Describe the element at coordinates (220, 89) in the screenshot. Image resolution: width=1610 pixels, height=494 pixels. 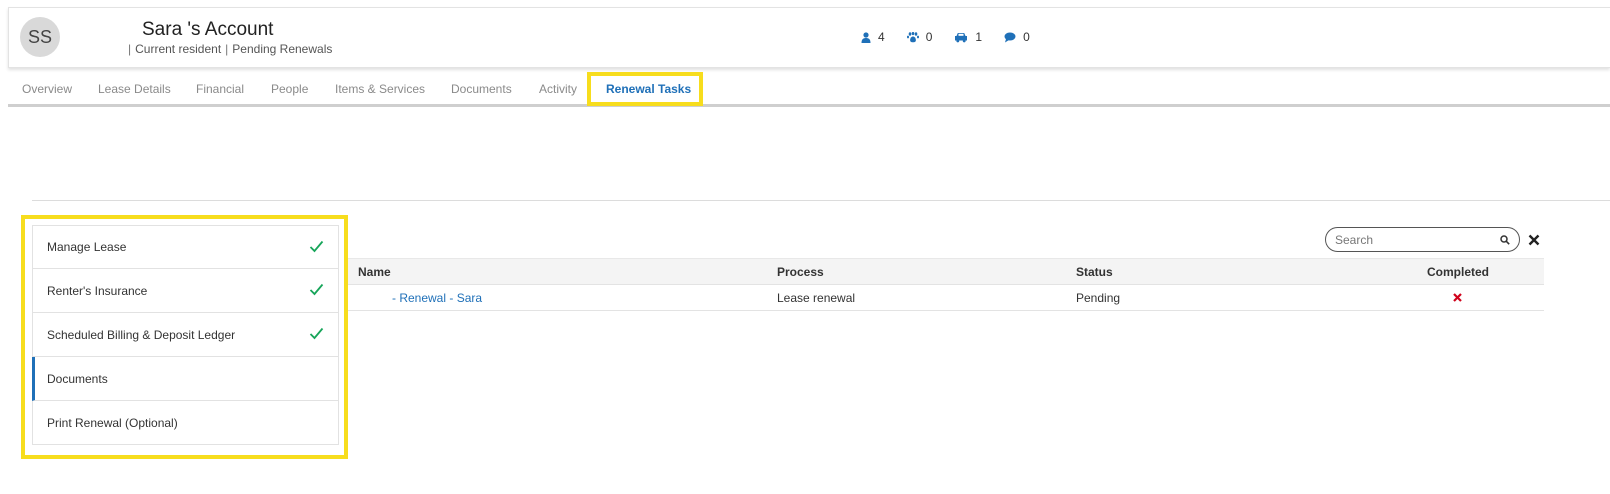
I see `tab-financial: Financial` at that location.